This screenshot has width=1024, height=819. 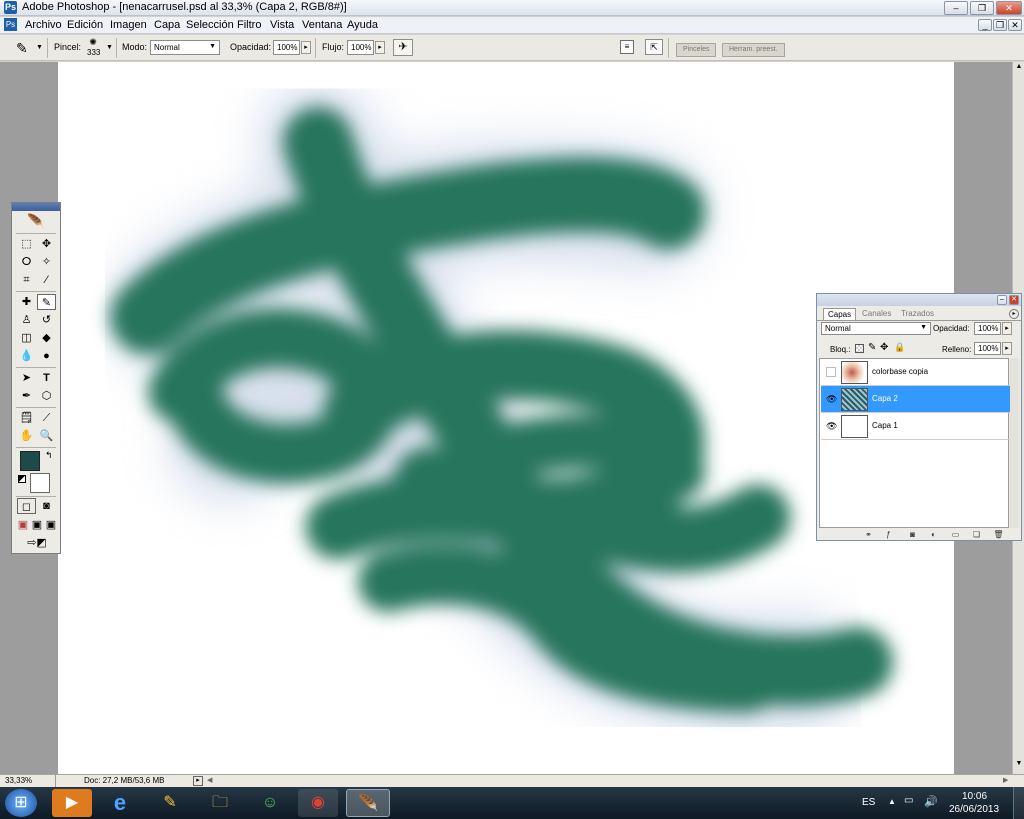 I want to click on marquee-tool-icon: ⬚, so click(x=26, y=244).